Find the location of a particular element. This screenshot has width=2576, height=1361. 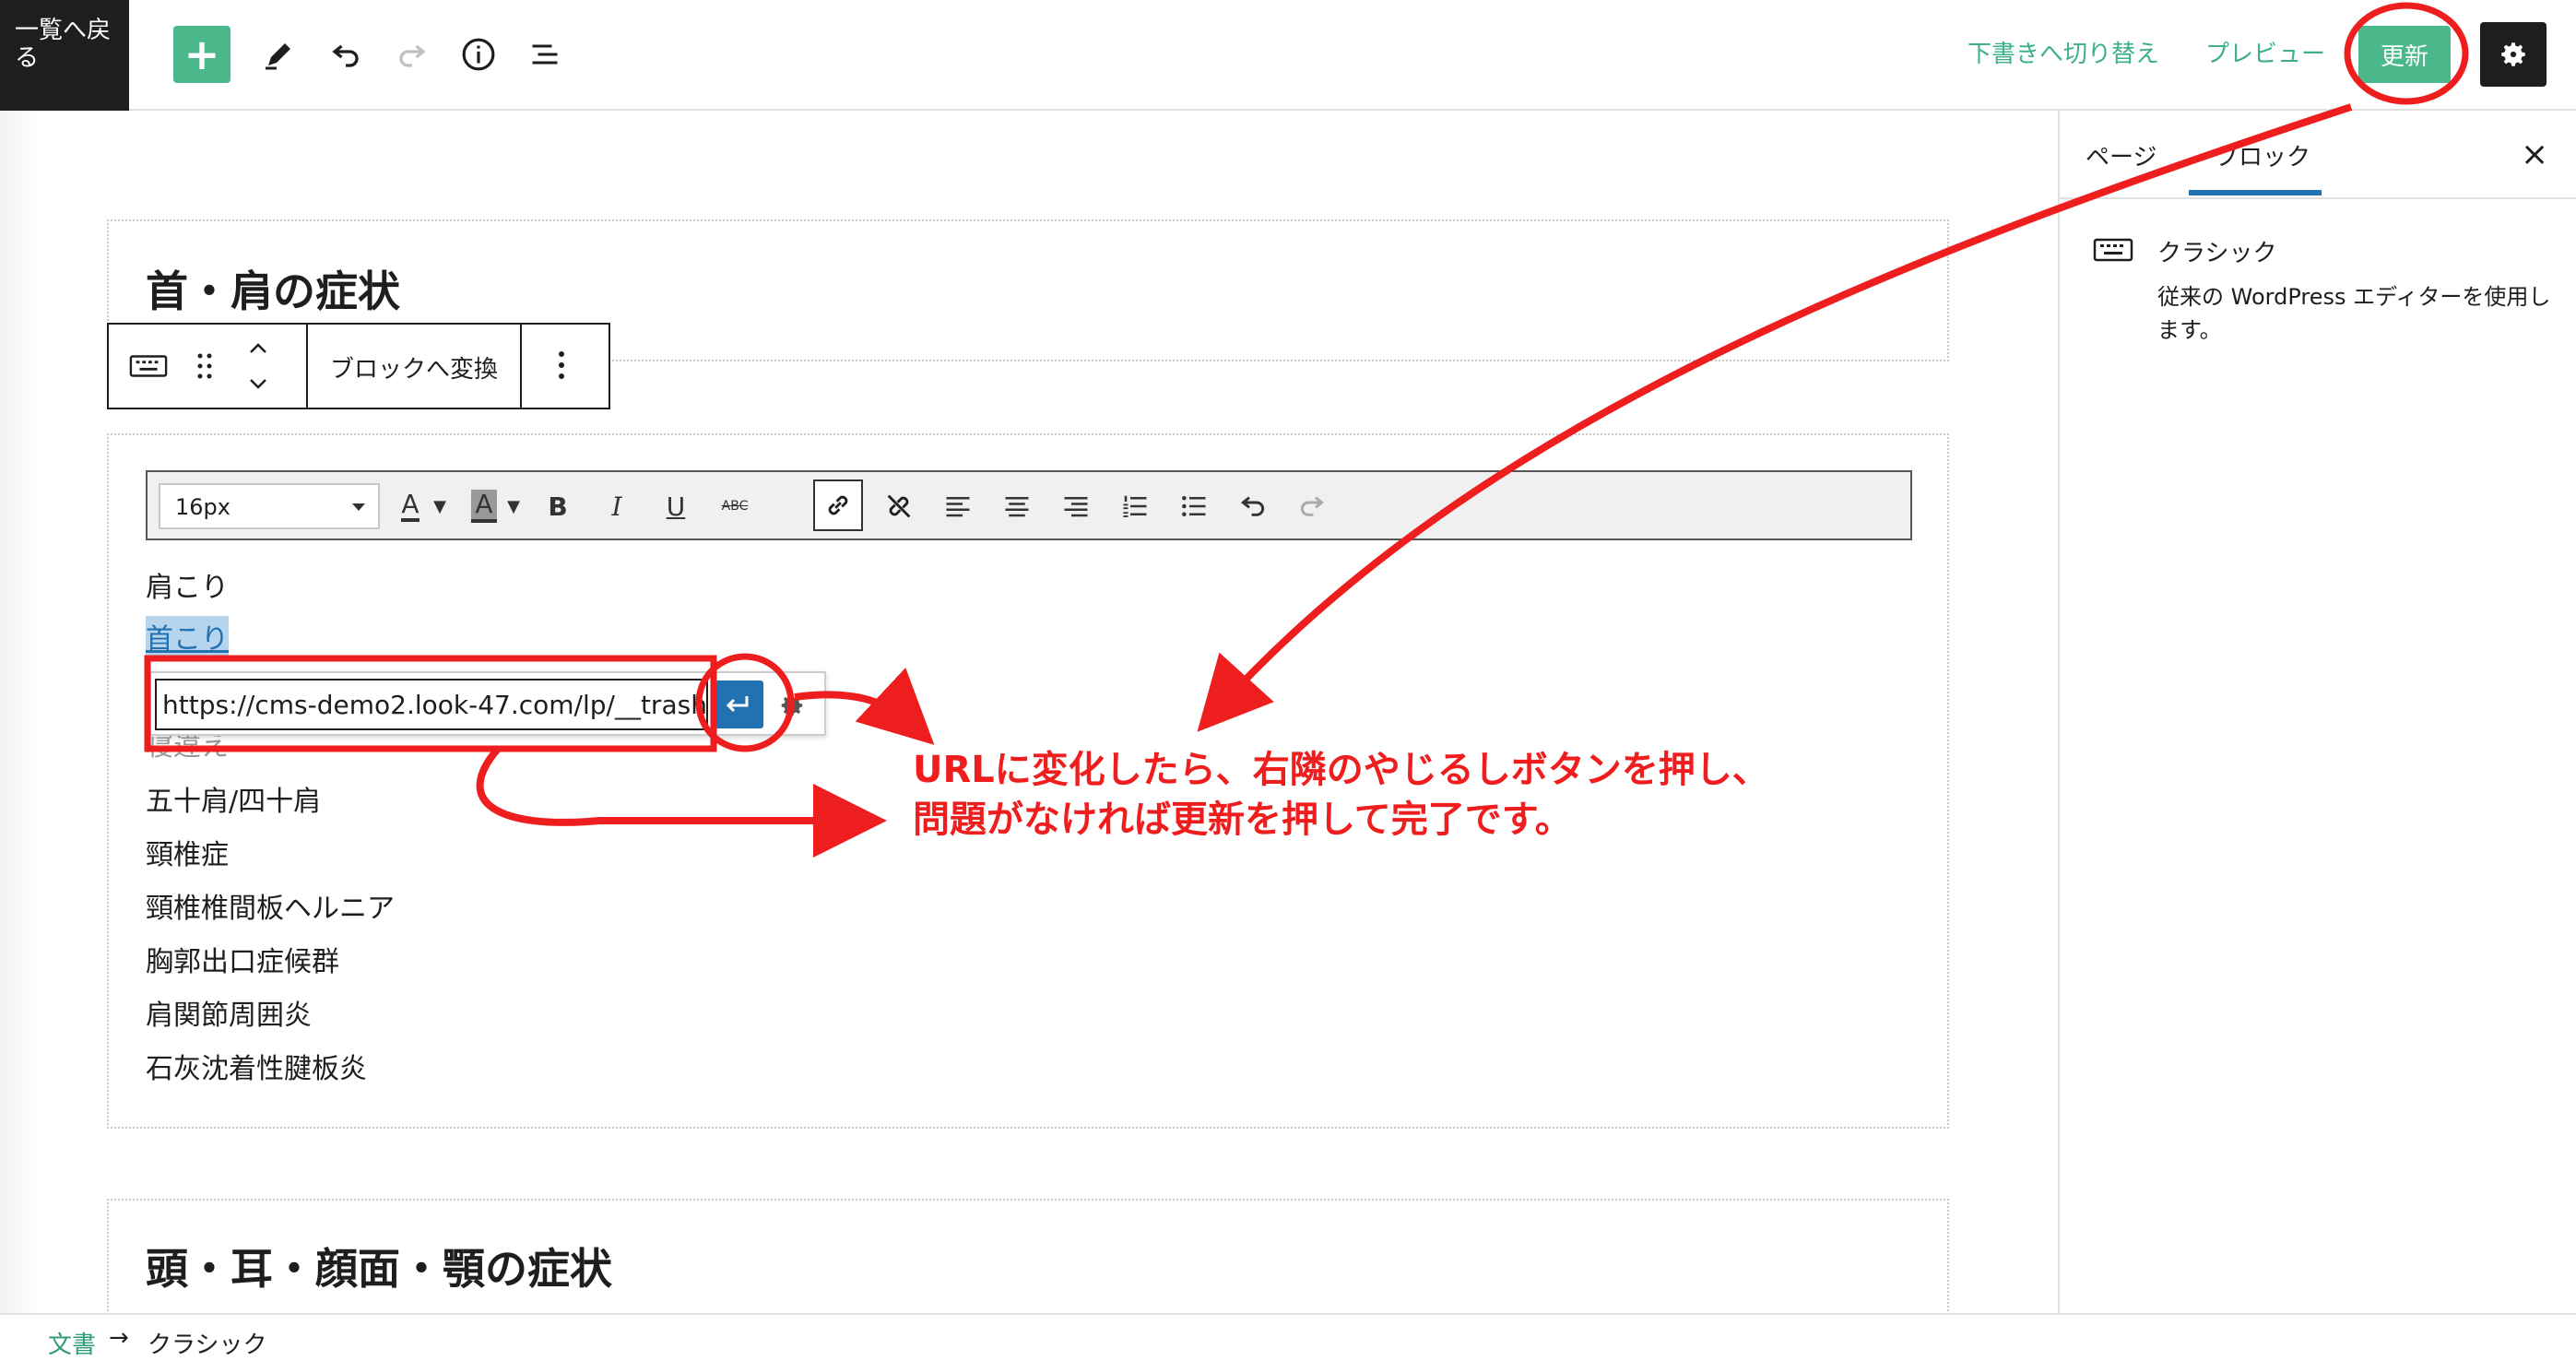

bulleted-list-icon is located at coordinates (1194, 506).